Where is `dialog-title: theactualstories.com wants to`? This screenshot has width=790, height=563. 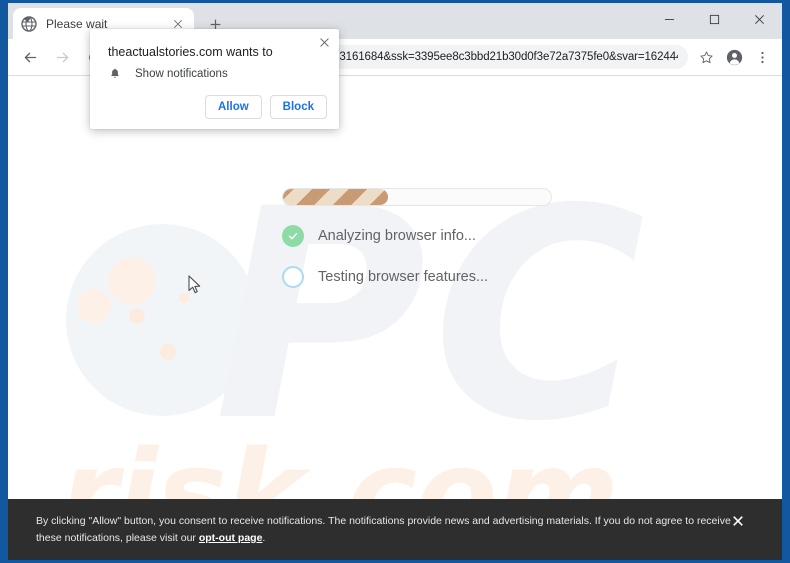 dialog-title: theactualstories.com wants to is located at coordinates (190, 52).